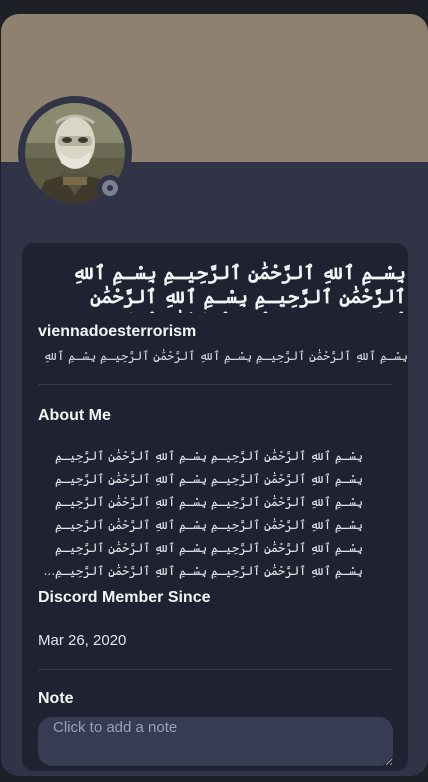 Image resolution: width=428 pixels, height=782 pixels. I want to click on note-heading: Note, so click(56, 698).